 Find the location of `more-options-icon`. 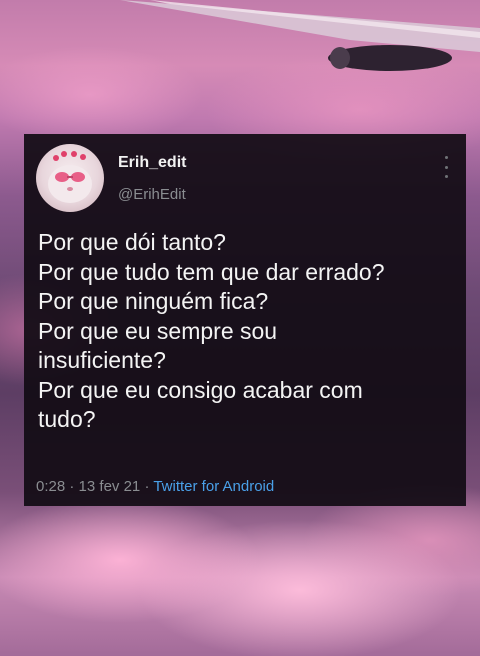

more-options-icon is located at coordinates (446, 167).